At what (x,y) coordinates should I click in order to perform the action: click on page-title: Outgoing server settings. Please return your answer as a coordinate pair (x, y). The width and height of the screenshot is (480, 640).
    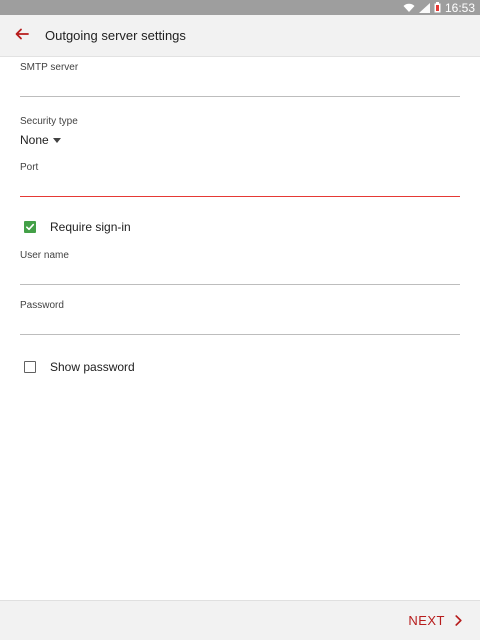
    Looking at the image, I should click on (115, 35).